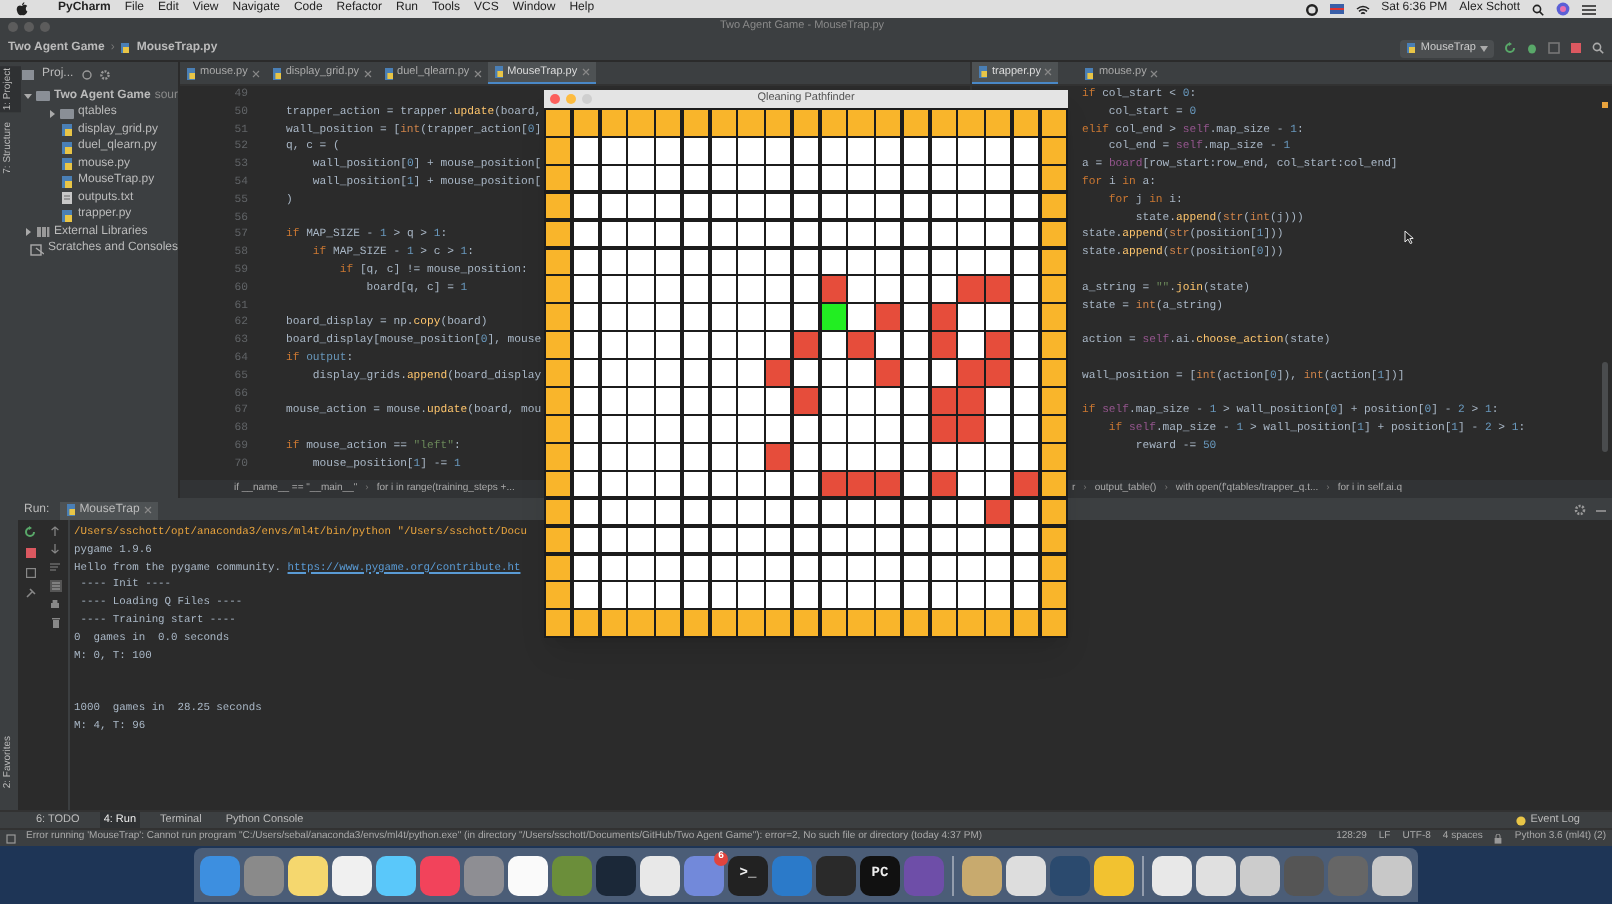 This screenshot has height=904, width=1612. I want to click on square-icon, so click(11, 838).